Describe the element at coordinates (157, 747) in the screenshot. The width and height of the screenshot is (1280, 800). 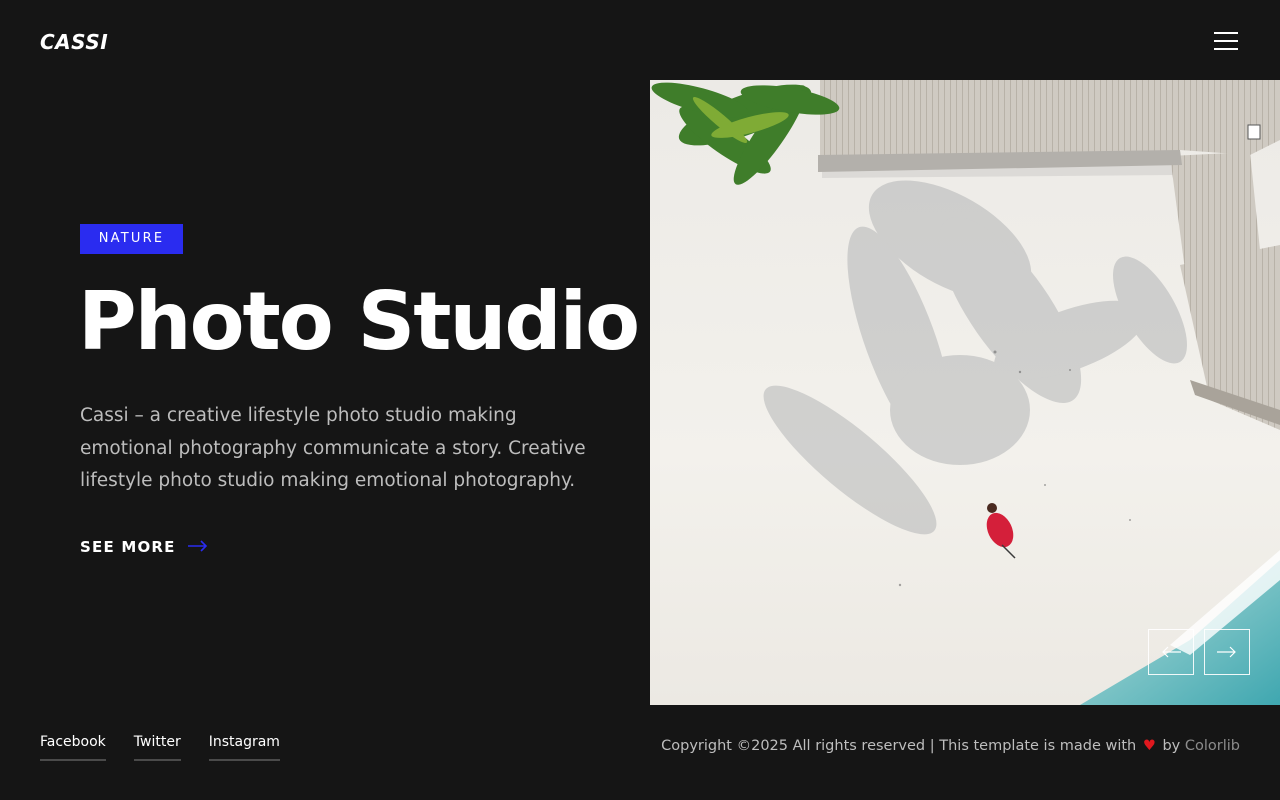
I see `social-link-twitter: Twitter` at that location.